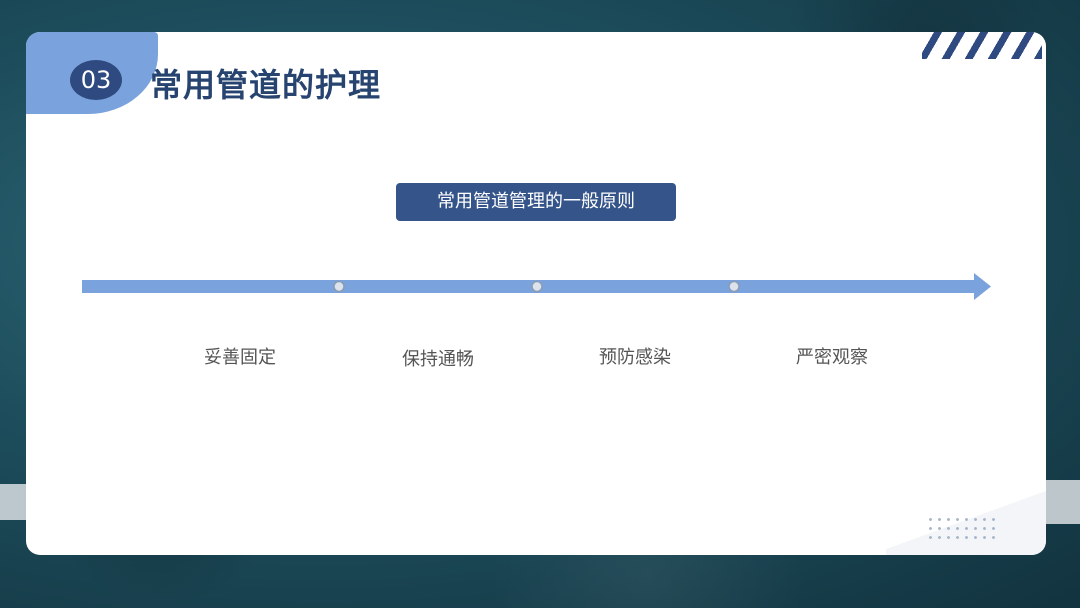  I want to click on background-stripe-left, so click(14, 502).